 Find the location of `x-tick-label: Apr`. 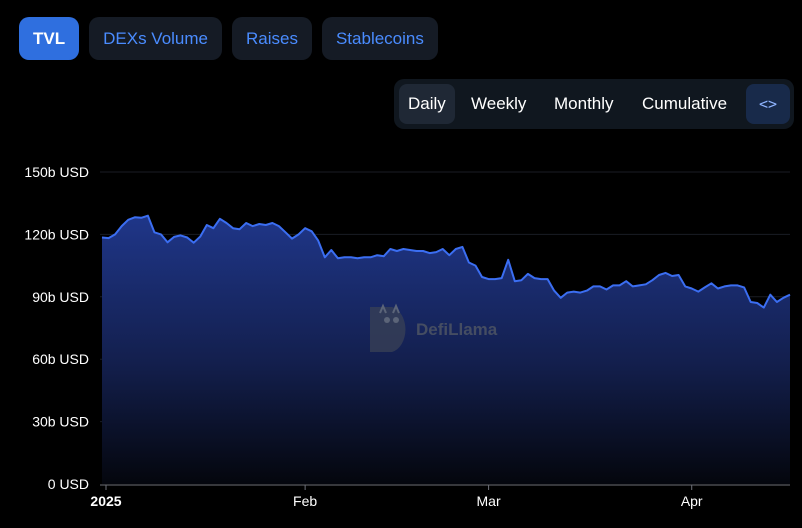

x-tick-label: Apr is located at coordinates (692, 501).